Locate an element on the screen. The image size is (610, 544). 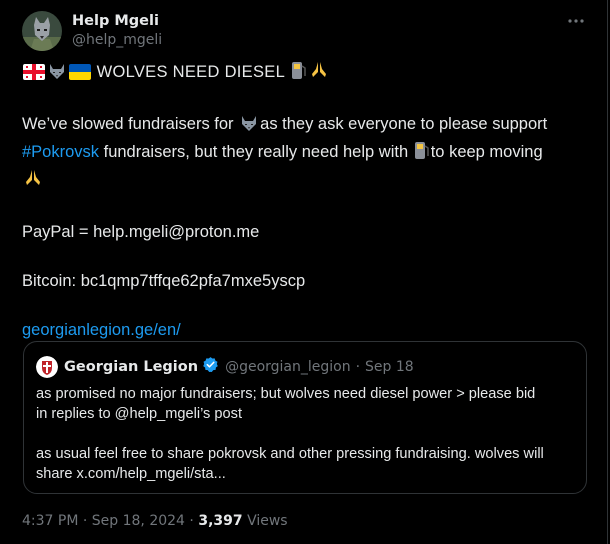
quoted-date: Sep 18 is located at coordinates (389, 367).